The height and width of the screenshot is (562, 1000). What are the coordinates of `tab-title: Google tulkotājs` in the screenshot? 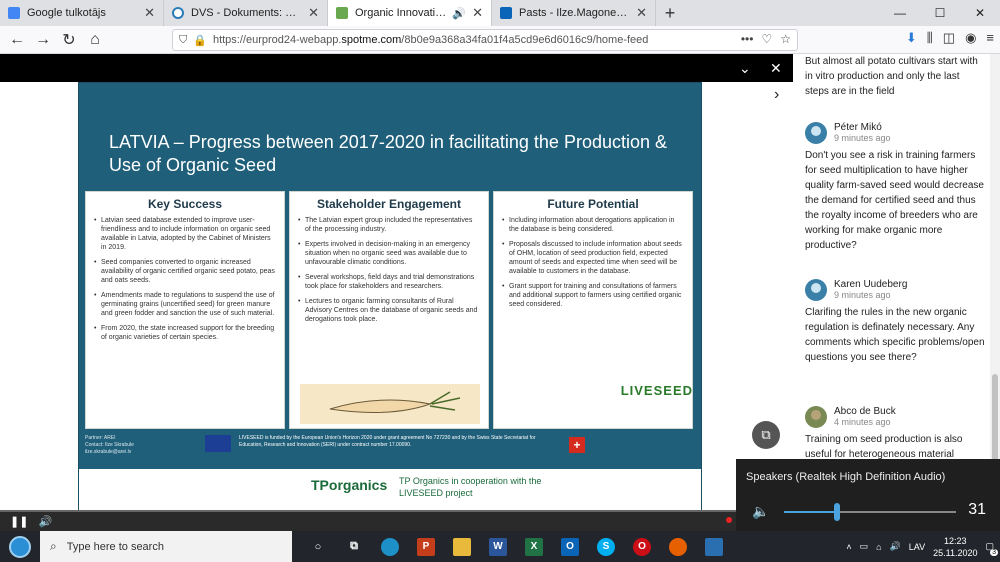 It's located at (66, 13).